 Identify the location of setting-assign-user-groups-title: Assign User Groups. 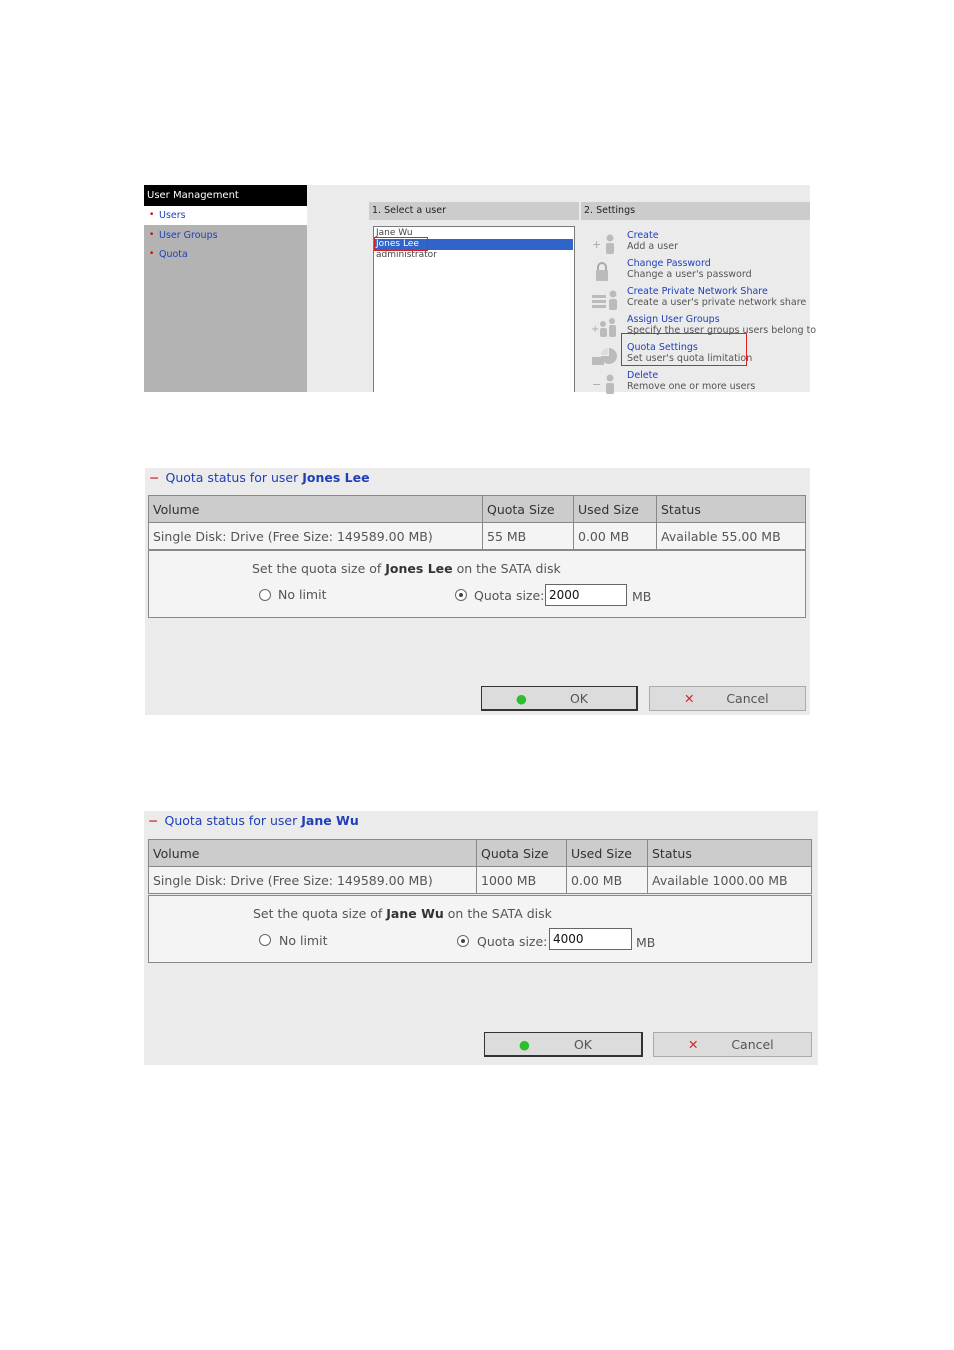
(673, 319).